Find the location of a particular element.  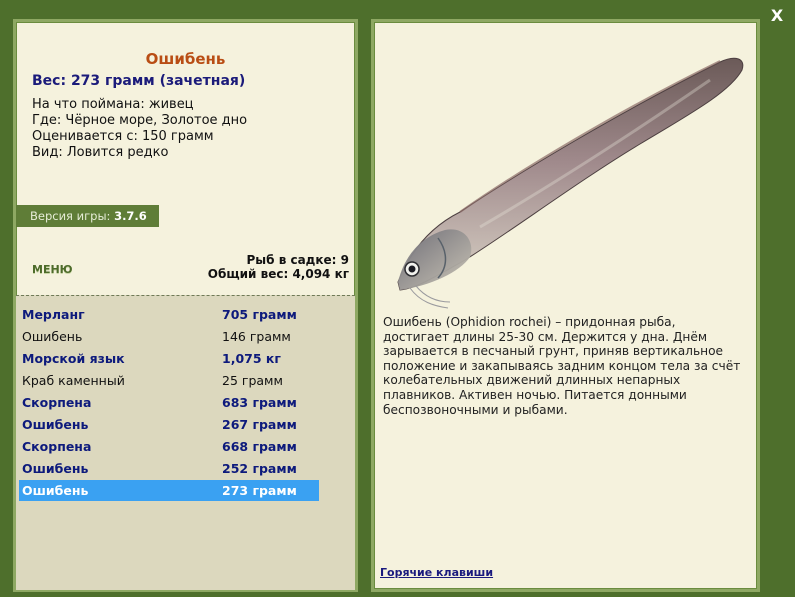

catch-list-row: Скорпена 668 грамм is located at coordinates (169, 446).